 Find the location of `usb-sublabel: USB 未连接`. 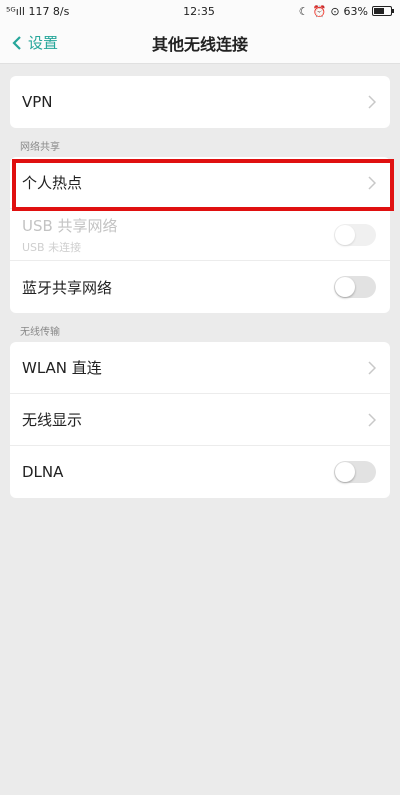

usb-sublabel: USB 未连接 is located at coordinates (52, 247).